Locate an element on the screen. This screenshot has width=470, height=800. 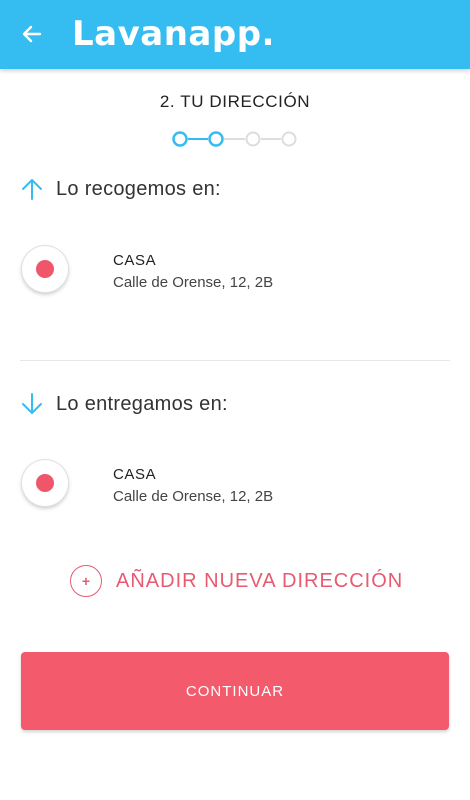
pickup-address-radio is located at coordinates (45, 269).